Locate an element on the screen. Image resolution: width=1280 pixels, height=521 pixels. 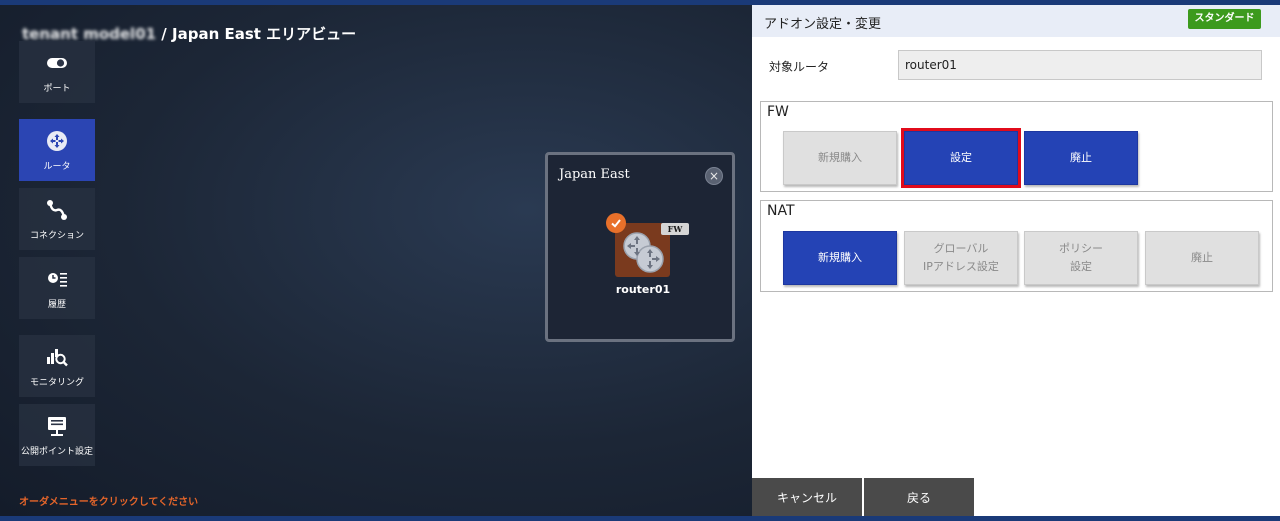
public-point-icon is located at coordinates (57, 426).